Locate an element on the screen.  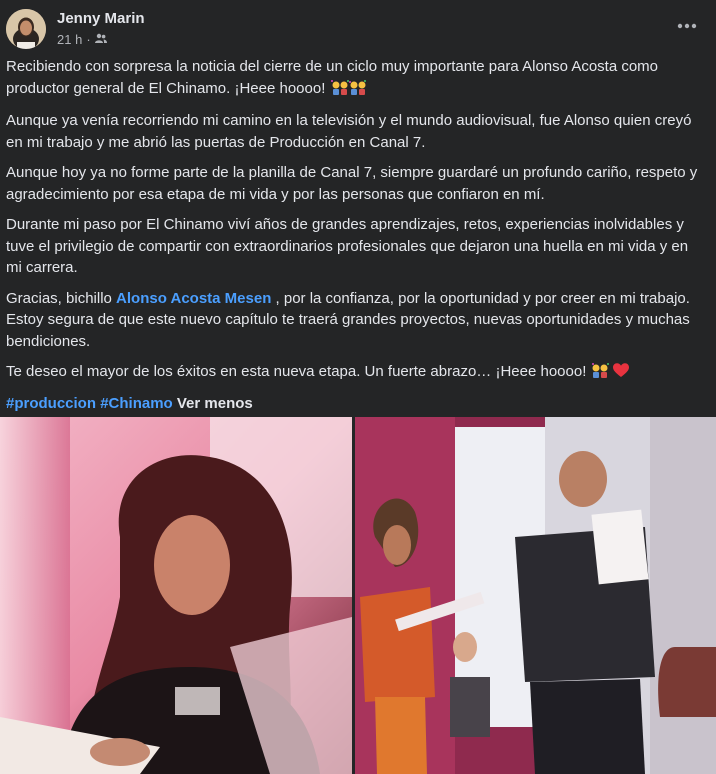
red-heart-emoji is located at coordinates (620, 374).